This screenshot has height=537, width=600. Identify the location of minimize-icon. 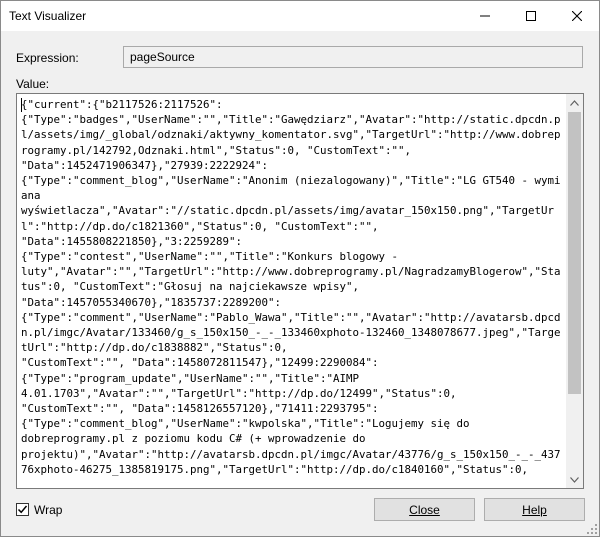
(485, 16).